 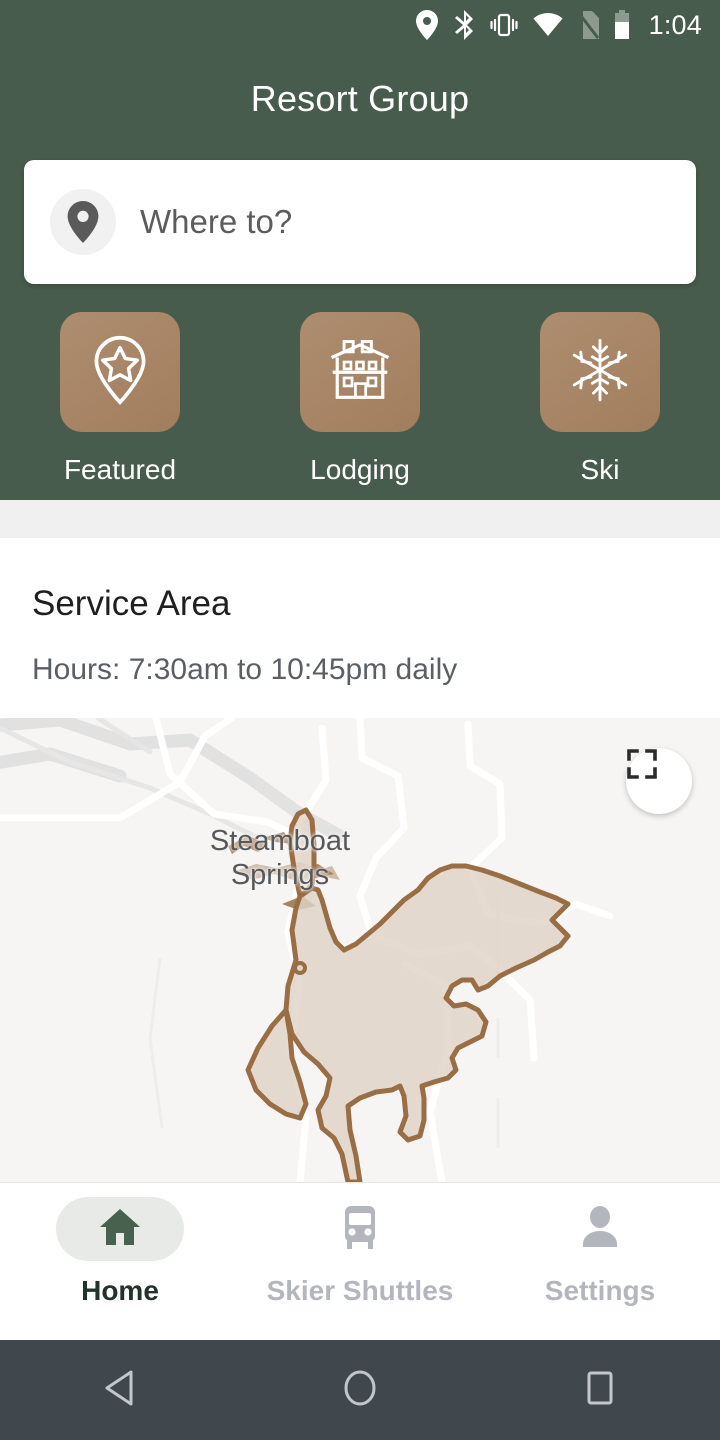 I want to click on lodge-building-icon, so click(x=360, y=372).